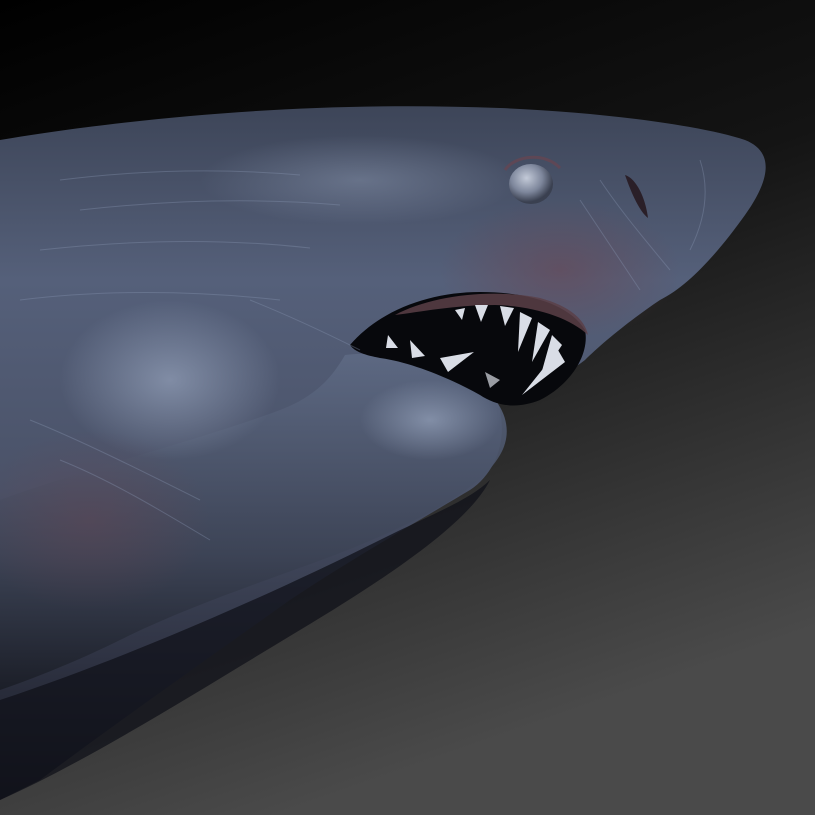 This screenshot has width=815, height=815. Describe the element at coordinates (531, 184) in the screenshot. I see `eye` at that location.